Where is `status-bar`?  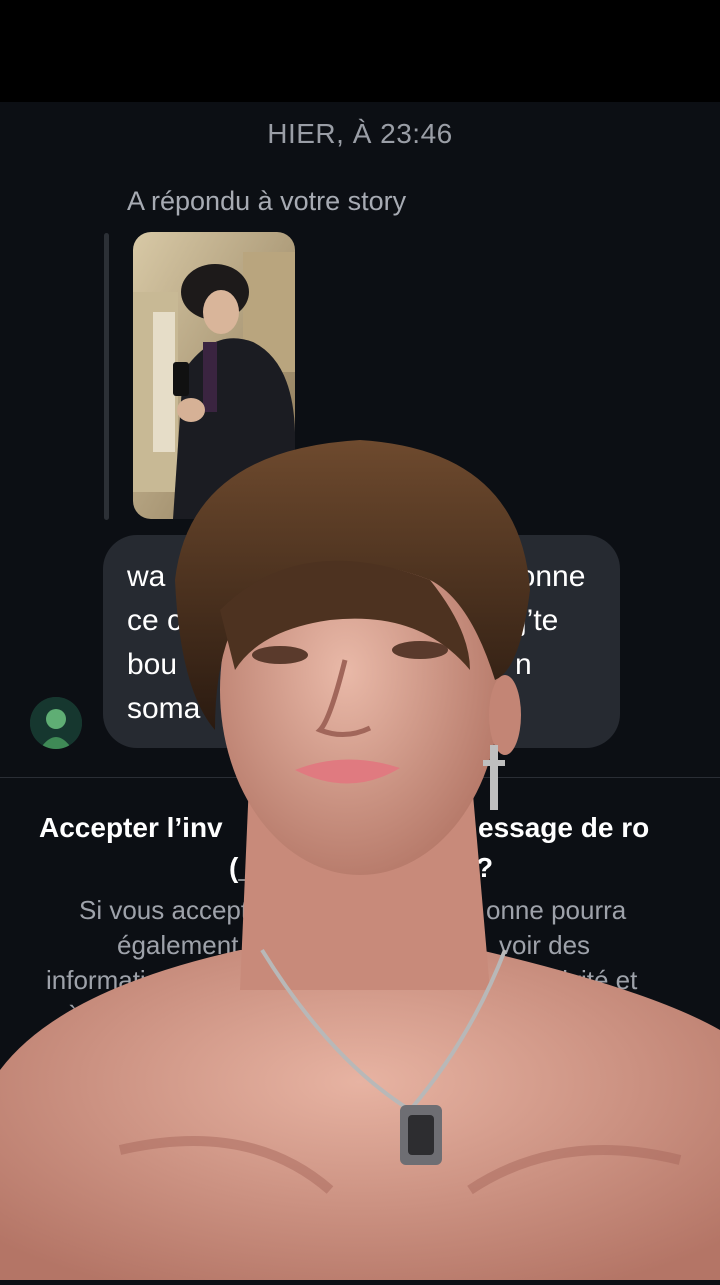 status-bar is located at coordinates (360, 51).